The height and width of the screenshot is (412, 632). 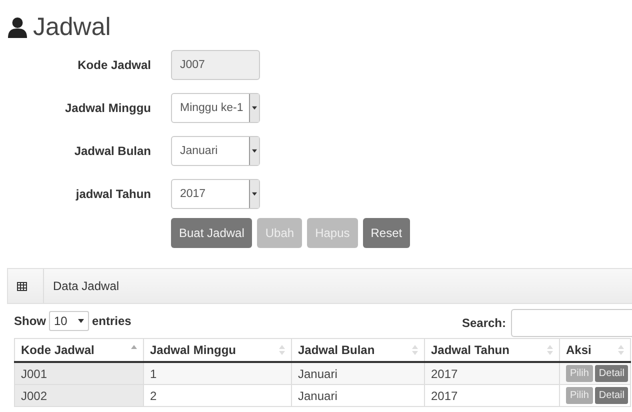 I want to click on field-label: Jadwal Minggu, so click(x=107, y=108).